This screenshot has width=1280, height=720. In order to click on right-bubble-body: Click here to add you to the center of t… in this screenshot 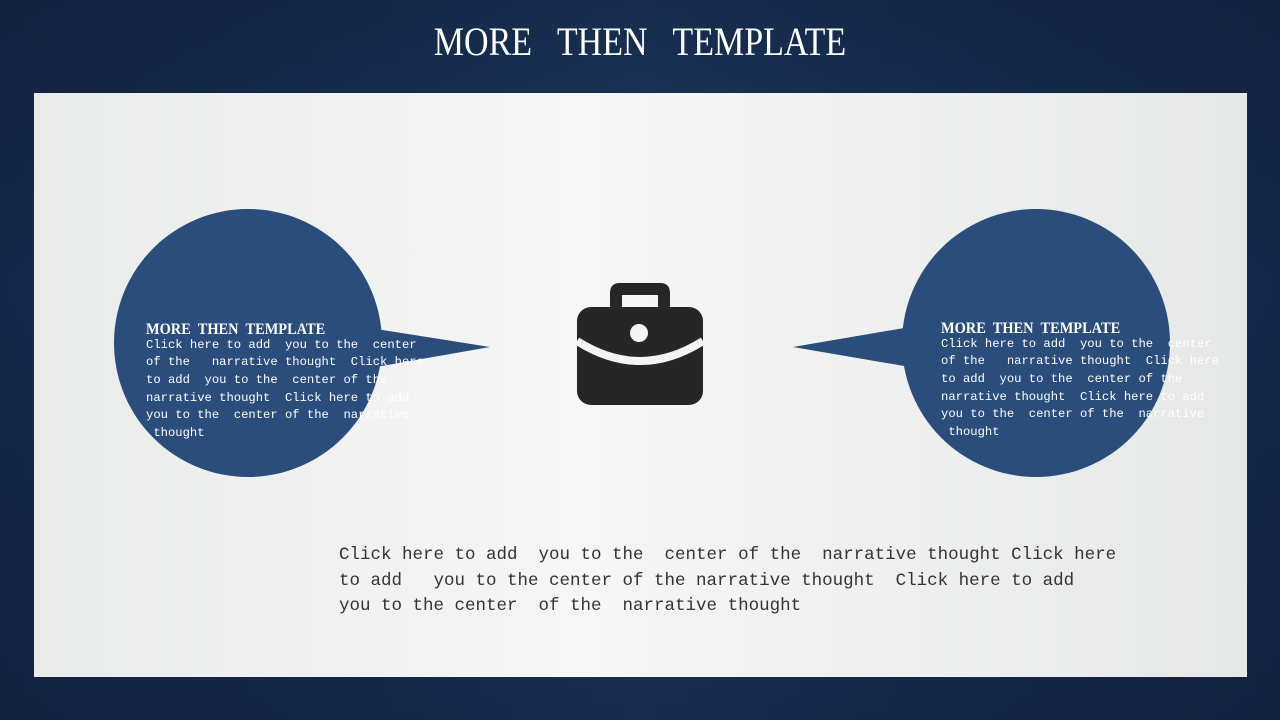, I will do `click(1080, 387)`.